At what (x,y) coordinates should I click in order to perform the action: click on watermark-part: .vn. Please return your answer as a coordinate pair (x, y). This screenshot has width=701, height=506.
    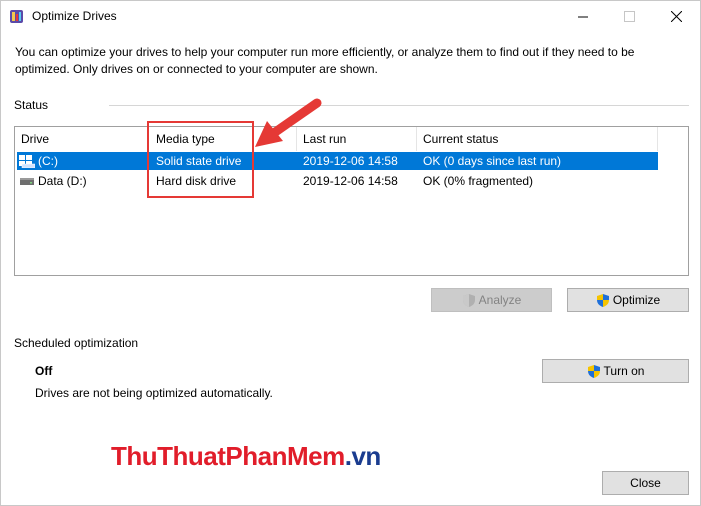
    Looking at the image, I should click on (363, 456).